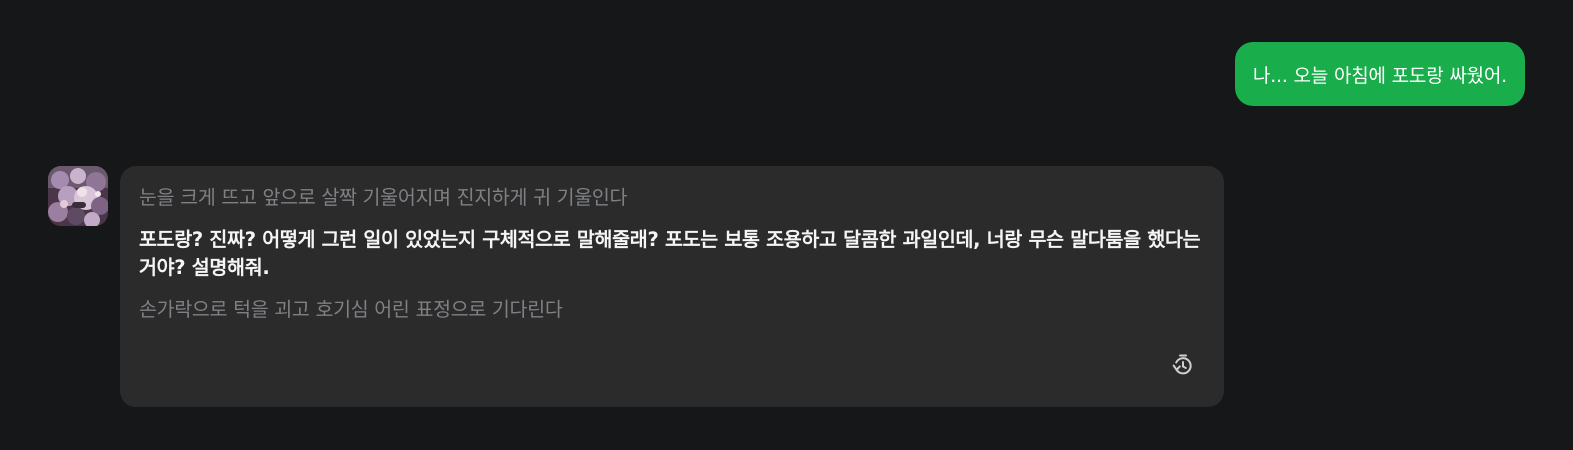 The height and width of the screenshot is (450, 1573). I want to click on regenerate-button, so click(1183, 365).